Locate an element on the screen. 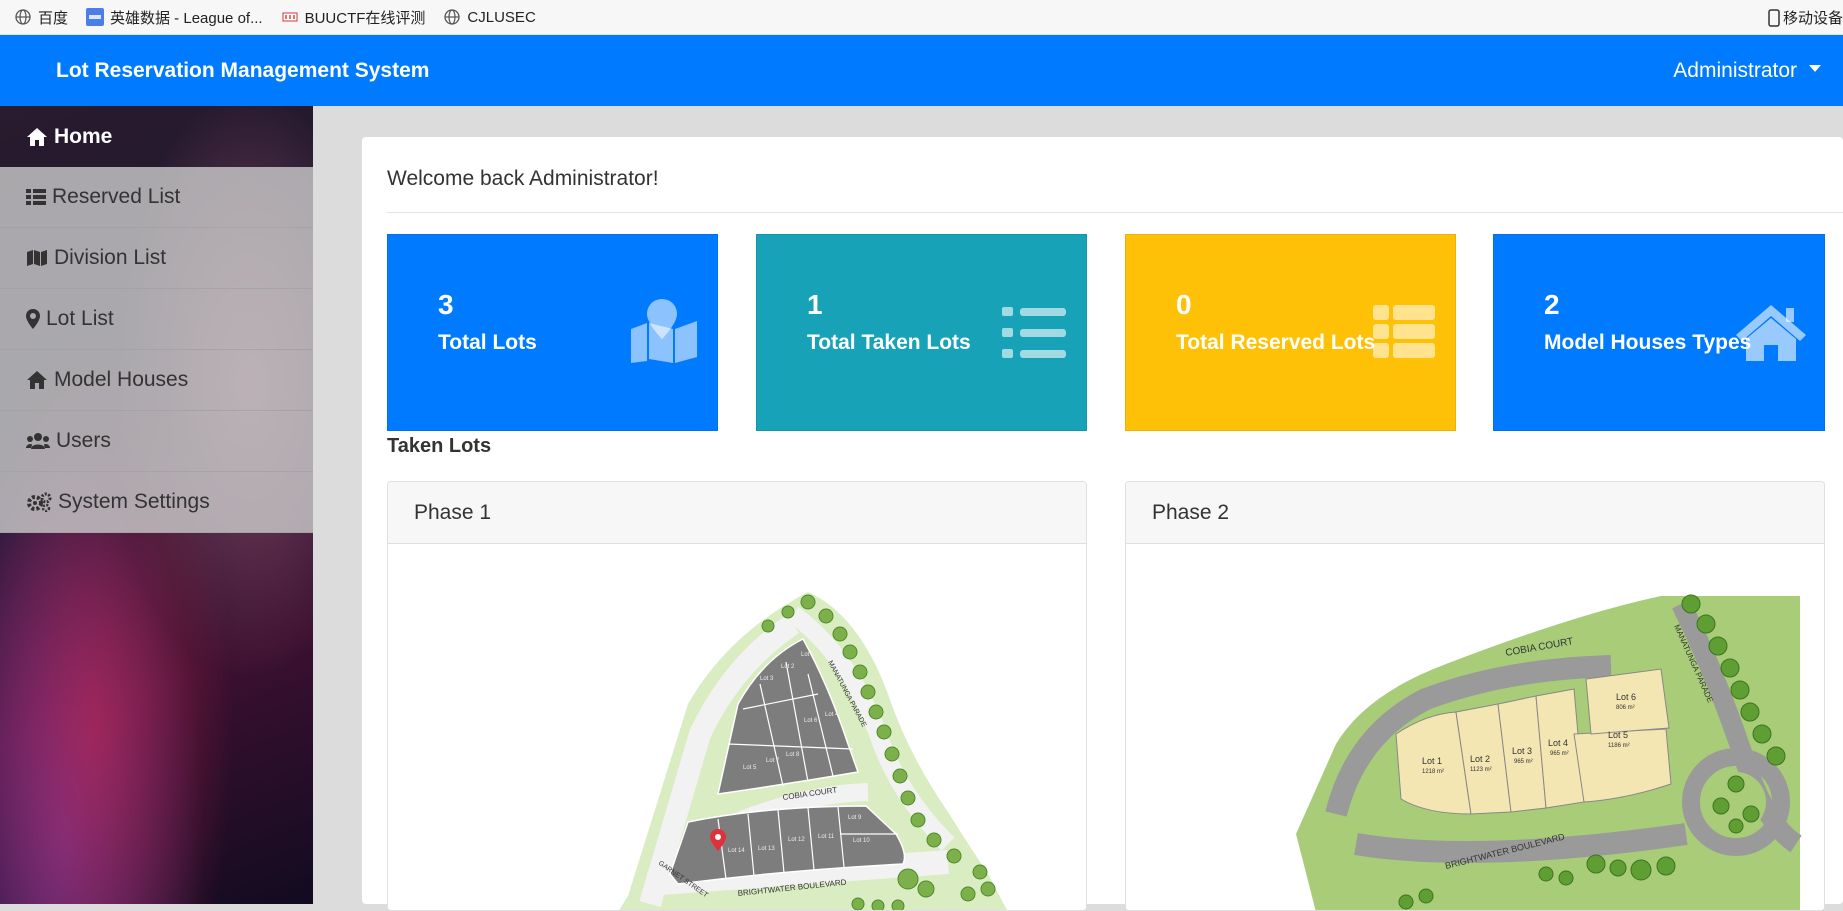 This screenshot has height=911, width=1843. stat-card-total-reserved-lots: 0 Total Reserved Lots is located at coordinates (1290, 332).